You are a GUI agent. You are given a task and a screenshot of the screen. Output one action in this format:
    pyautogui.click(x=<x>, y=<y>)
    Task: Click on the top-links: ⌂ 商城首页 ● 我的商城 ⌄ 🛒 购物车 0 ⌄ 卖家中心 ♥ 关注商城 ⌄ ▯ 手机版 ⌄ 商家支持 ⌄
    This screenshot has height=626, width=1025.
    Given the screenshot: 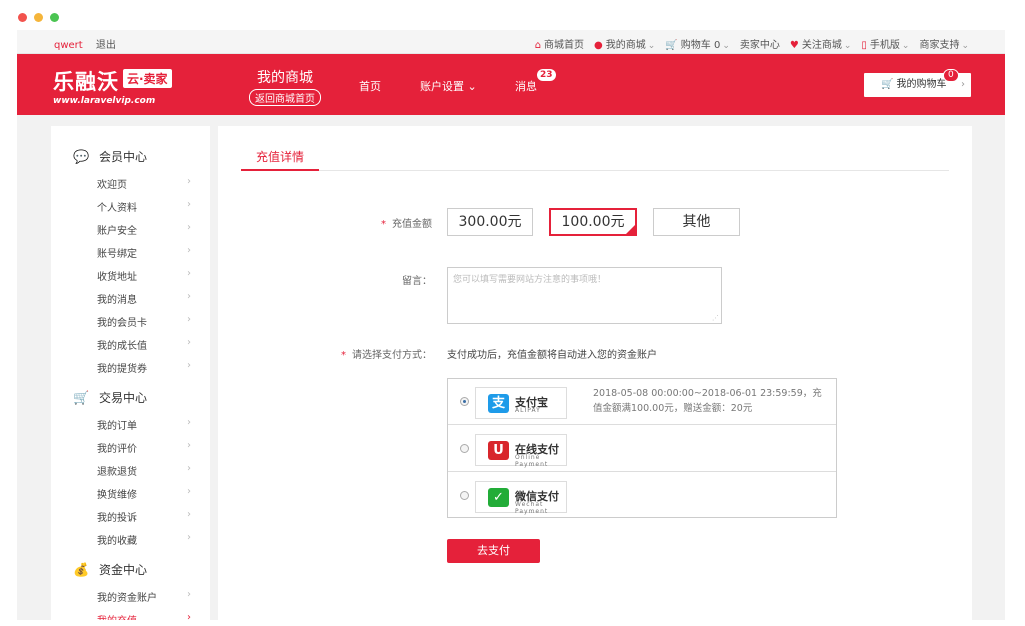 What is the action you would take?
    pyautogui.click(x=747, y=43)
    